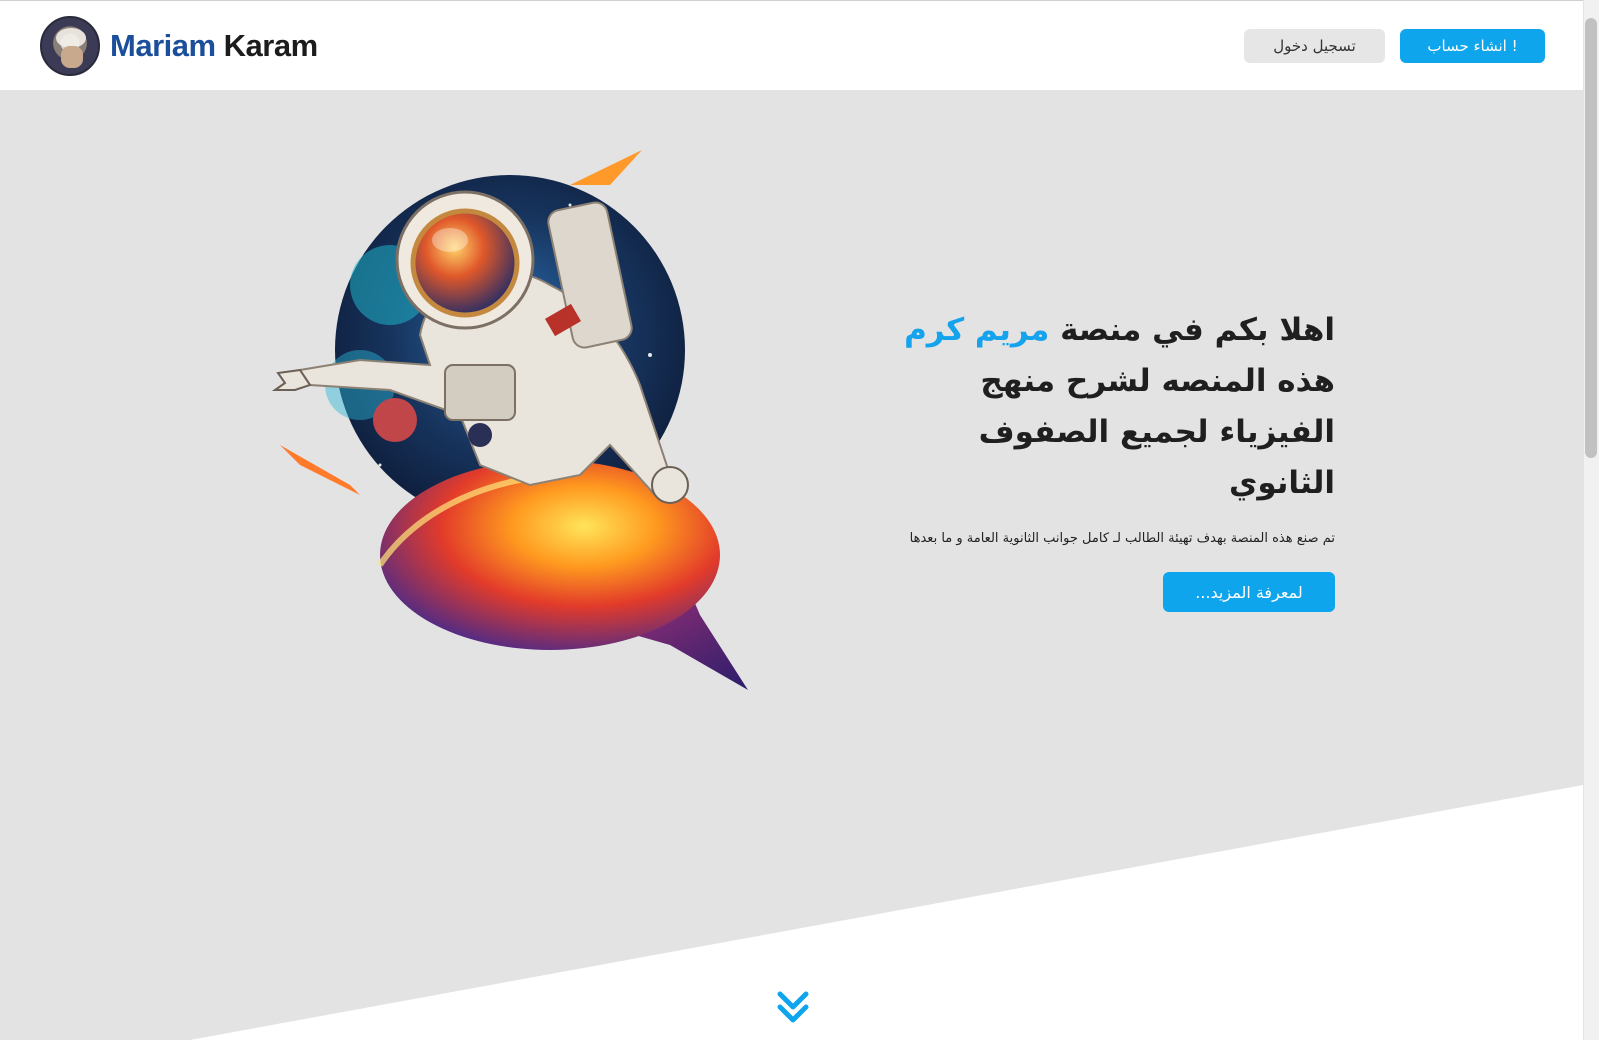  Describe the element at coordinates (977, 330) in the screenshot. I see `hero-title-highlight: مريم كرم` at that location.